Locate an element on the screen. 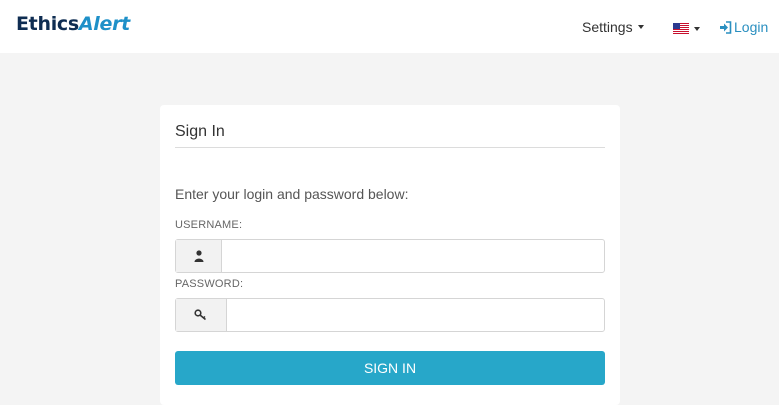 Image resolution: width=779 pixels, height=405 pixels. sign-in-icon is located at coordinates (726, 27).